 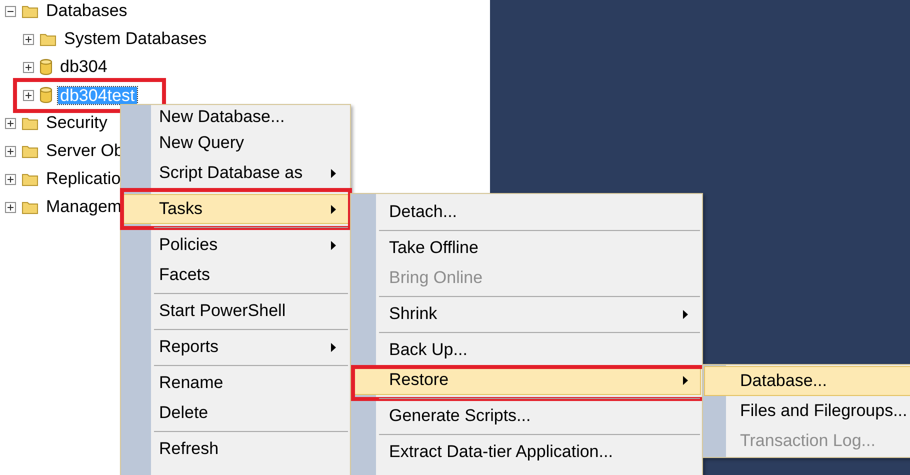 I want to click on menu-item: Take Offline, so click(x=526, y=248).